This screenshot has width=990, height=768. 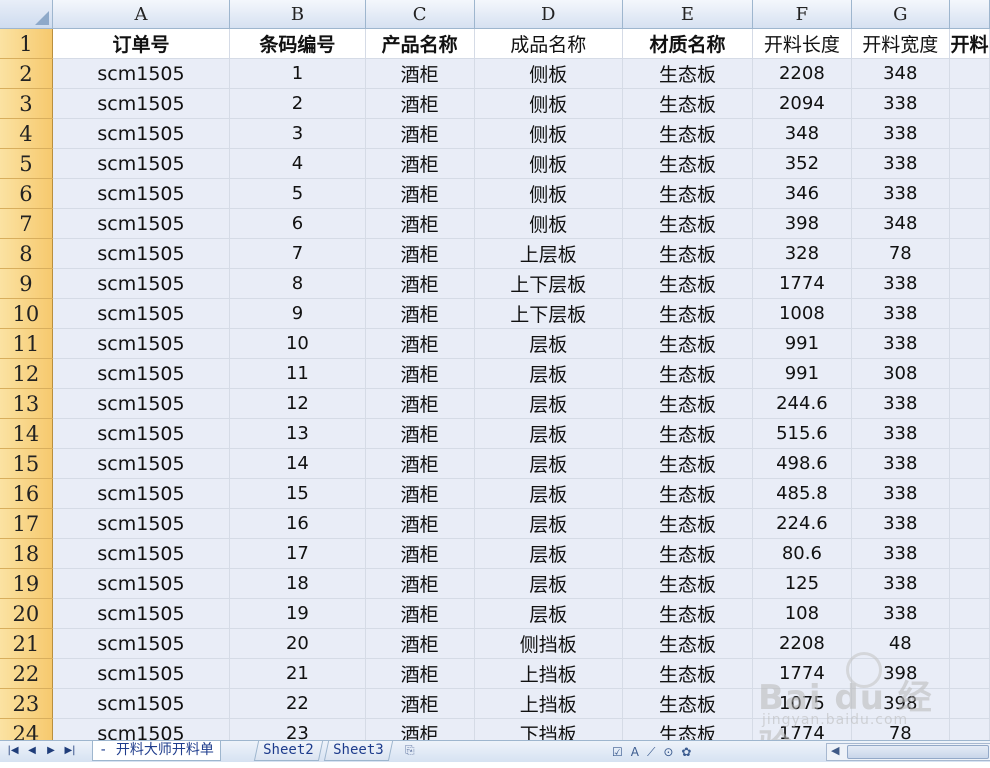 I want to click on cell-barcode: 11, so click(x=297, y=373).